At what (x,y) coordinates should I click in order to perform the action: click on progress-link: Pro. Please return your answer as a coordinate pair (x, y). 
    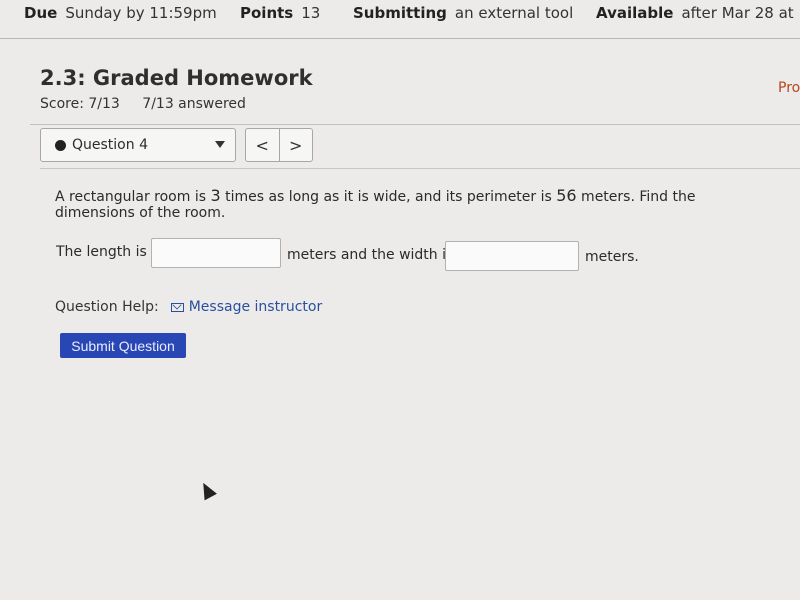
    Looking at the image, I should click on (789, 88).